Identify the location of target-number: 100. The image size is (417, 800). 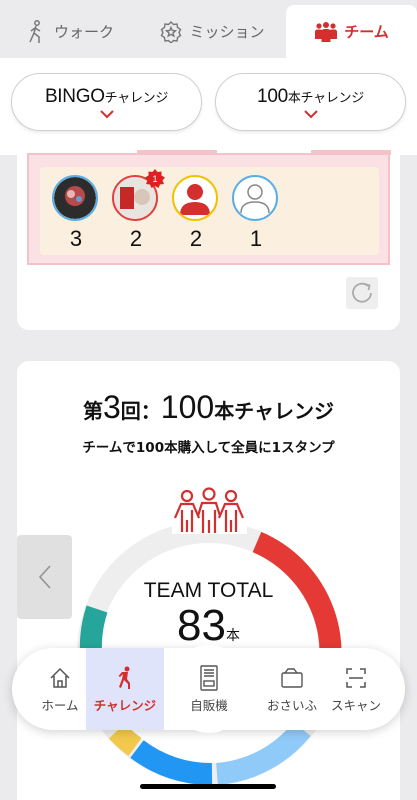
(187, 407).